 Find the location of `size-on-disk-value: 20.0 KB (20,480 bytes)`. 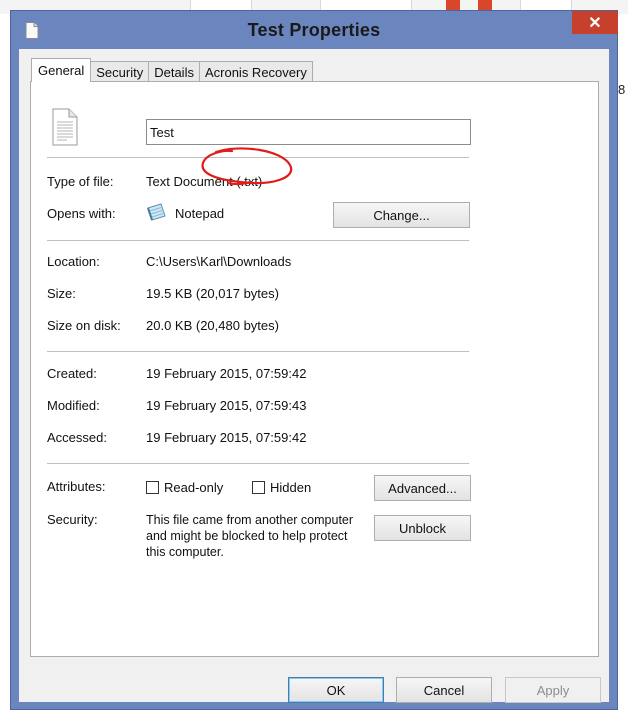

size-on-disk-value: 20.0 KB (20,480 bytes) is located at coordinates (212, 325).